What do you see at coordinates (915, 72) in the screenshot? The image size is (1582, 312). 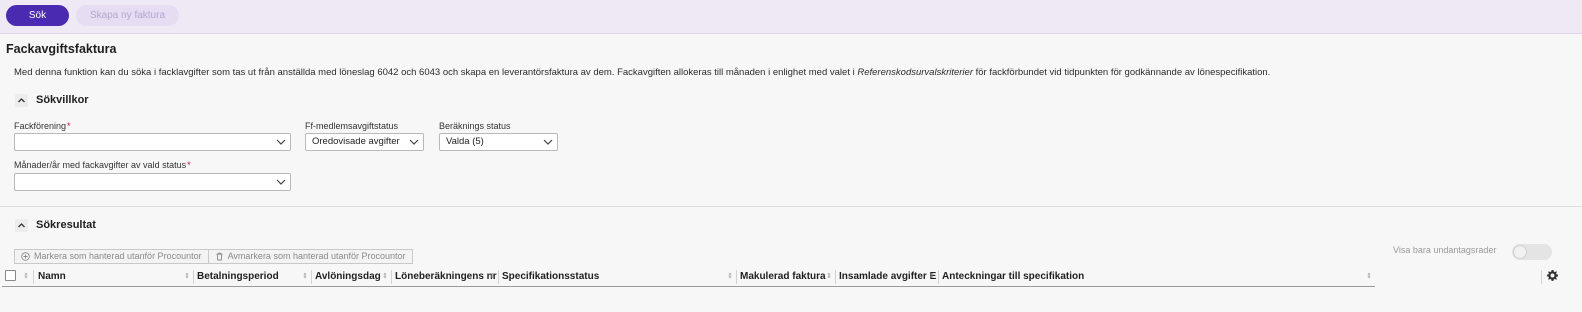 I see `description-link-text: Referenskodsurvalskriterier` at bounding box center [915, 72].